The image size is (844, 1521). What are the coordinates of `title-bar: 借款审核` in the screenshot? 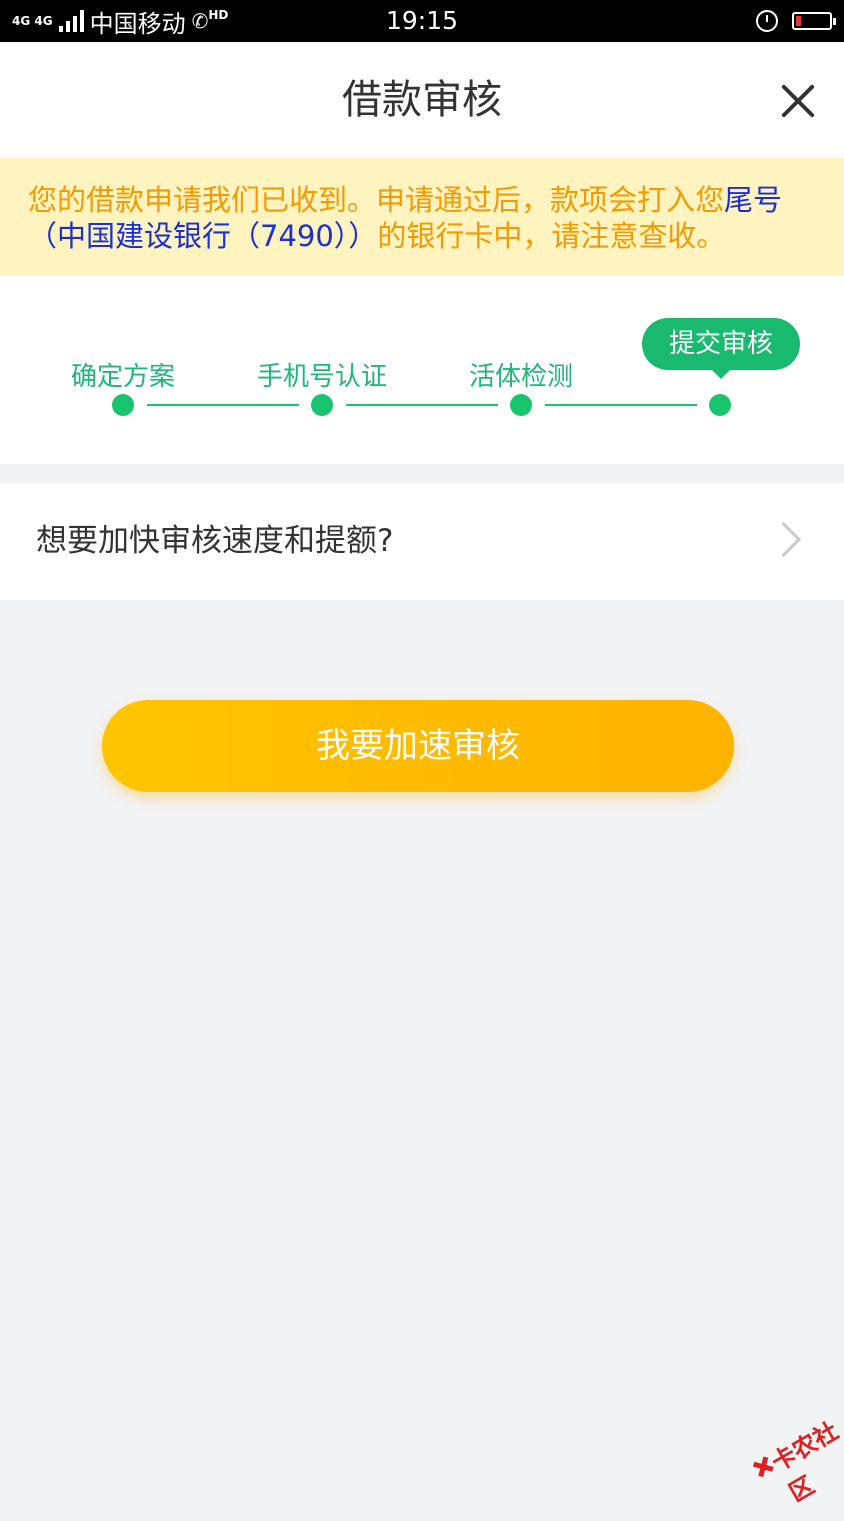 It's located at (422, 100).